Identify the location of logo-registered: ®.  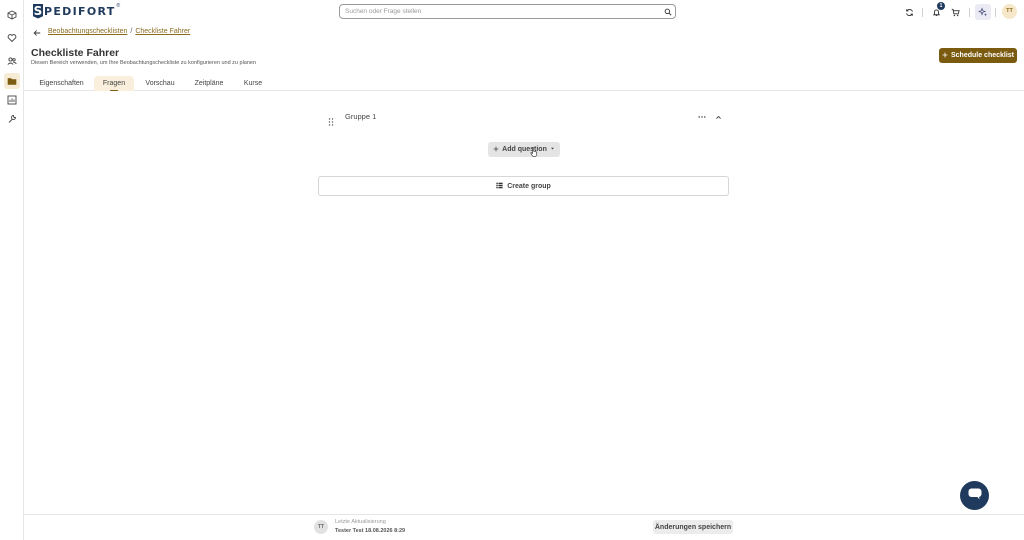
(118, 6).